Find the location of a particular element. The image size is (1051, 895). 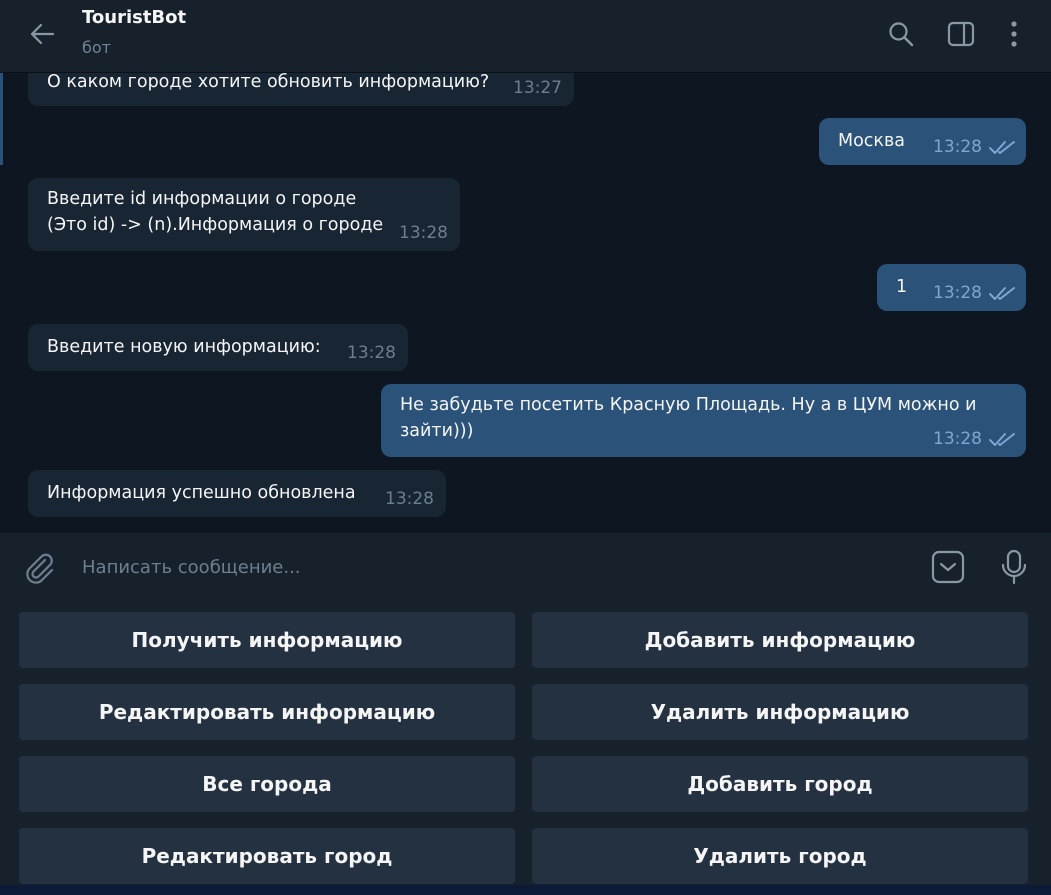

microphone-icon is located at coordinates (1014, 567).